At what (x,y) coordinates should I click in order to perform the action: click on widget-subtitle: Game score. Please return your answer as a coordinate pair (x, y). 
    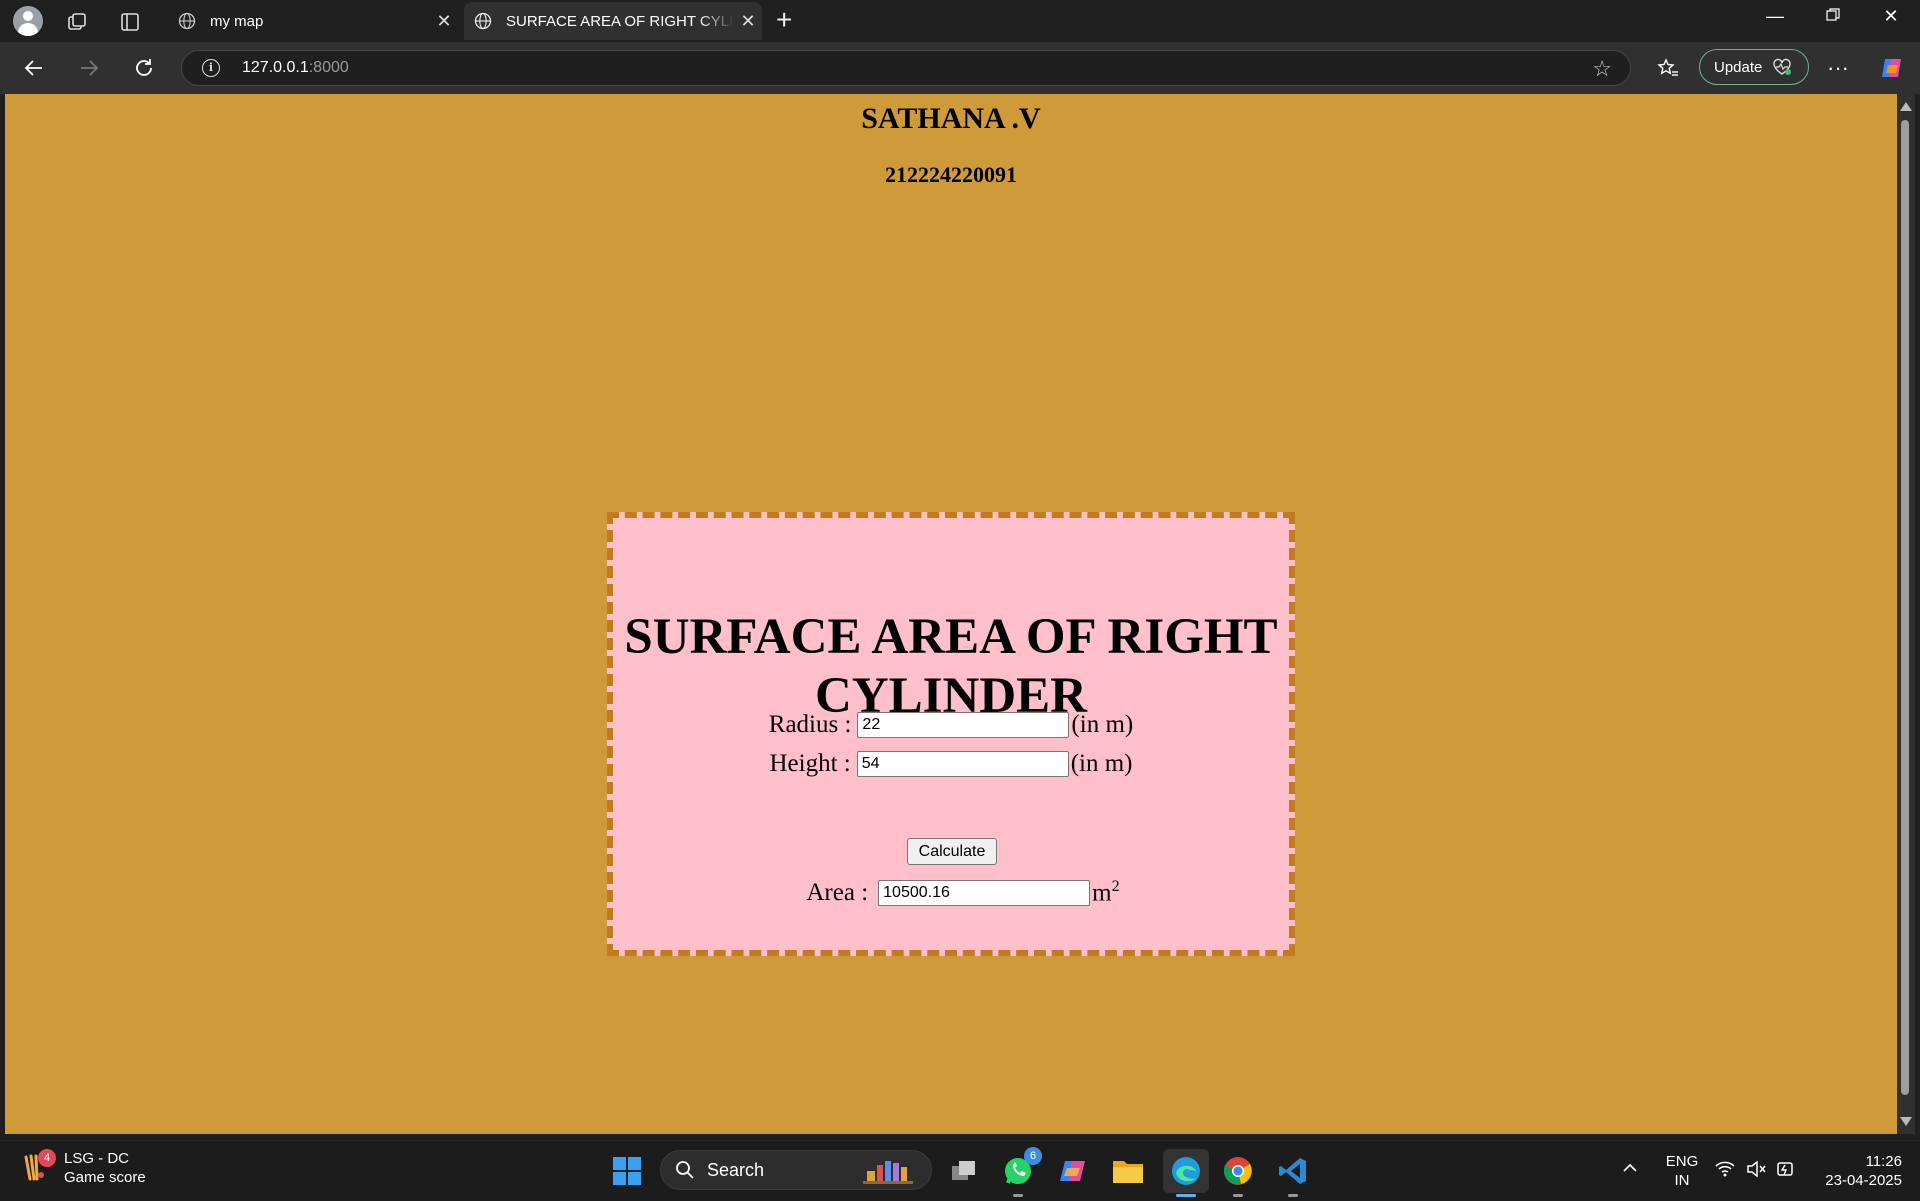
    Looking at the image, I should click on (105, 1177).